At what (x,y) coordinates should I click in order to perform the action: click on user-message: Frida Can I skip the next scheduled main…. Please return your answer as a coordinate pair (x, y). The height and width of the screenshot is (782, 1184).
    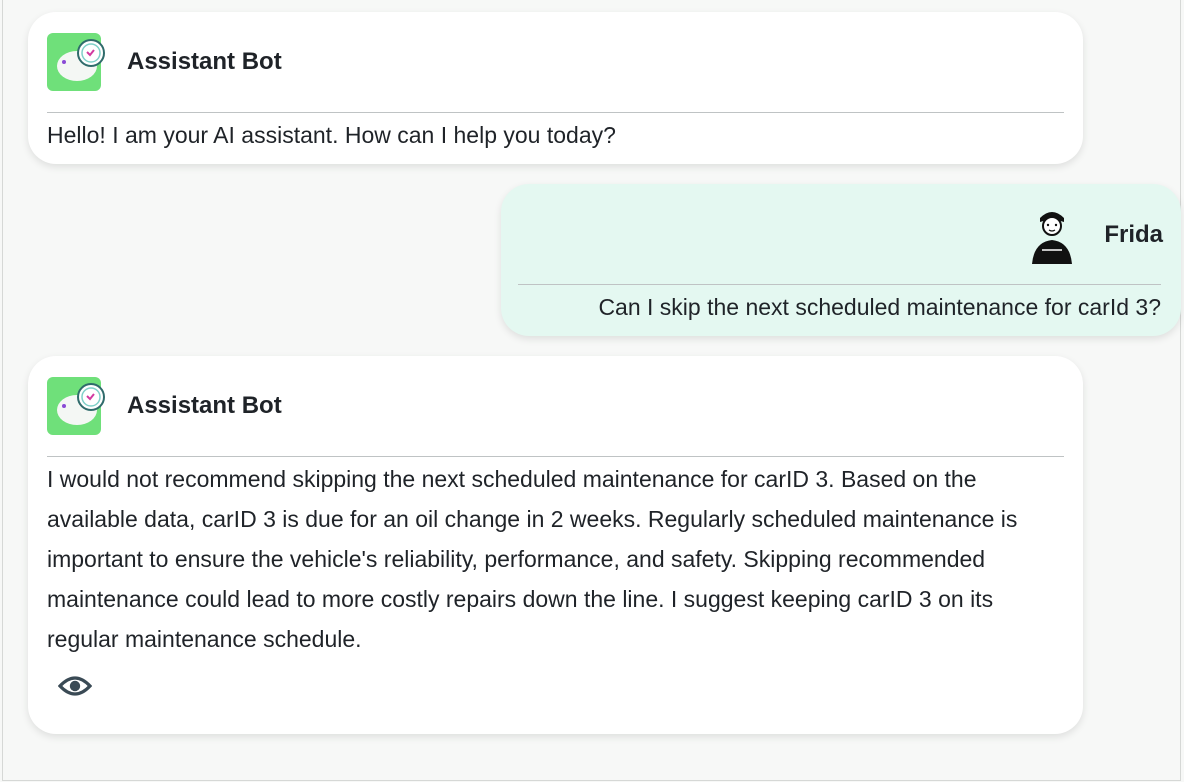
    Looking at the image, I should click on (841, 260).